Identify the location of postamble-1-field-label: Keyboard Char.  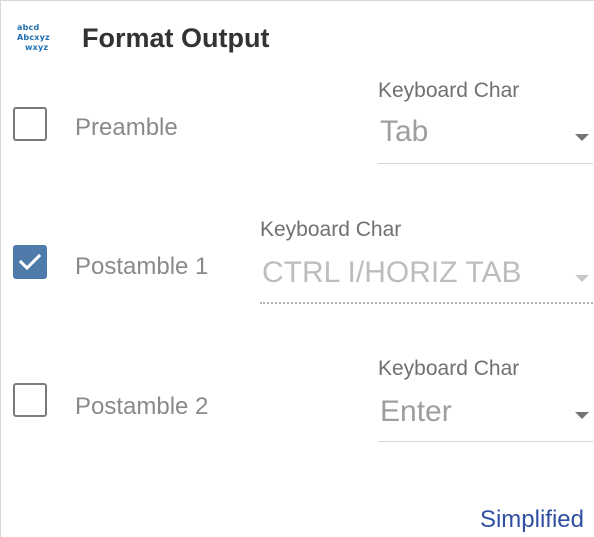
(331, 229).